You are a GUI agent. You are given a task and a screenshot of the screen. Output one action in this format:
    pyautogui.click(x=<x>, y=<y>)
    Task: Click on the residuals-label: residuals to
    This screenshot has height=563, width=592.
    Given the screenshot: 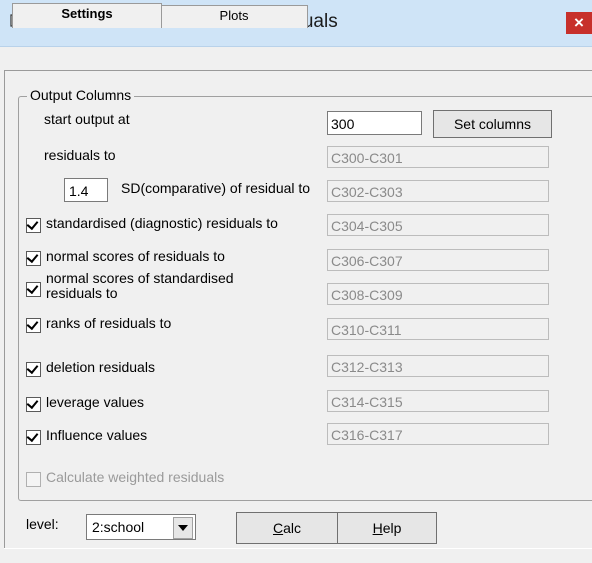 What is the action you would take?
    pyautogui.click(x=80, y=155)
    